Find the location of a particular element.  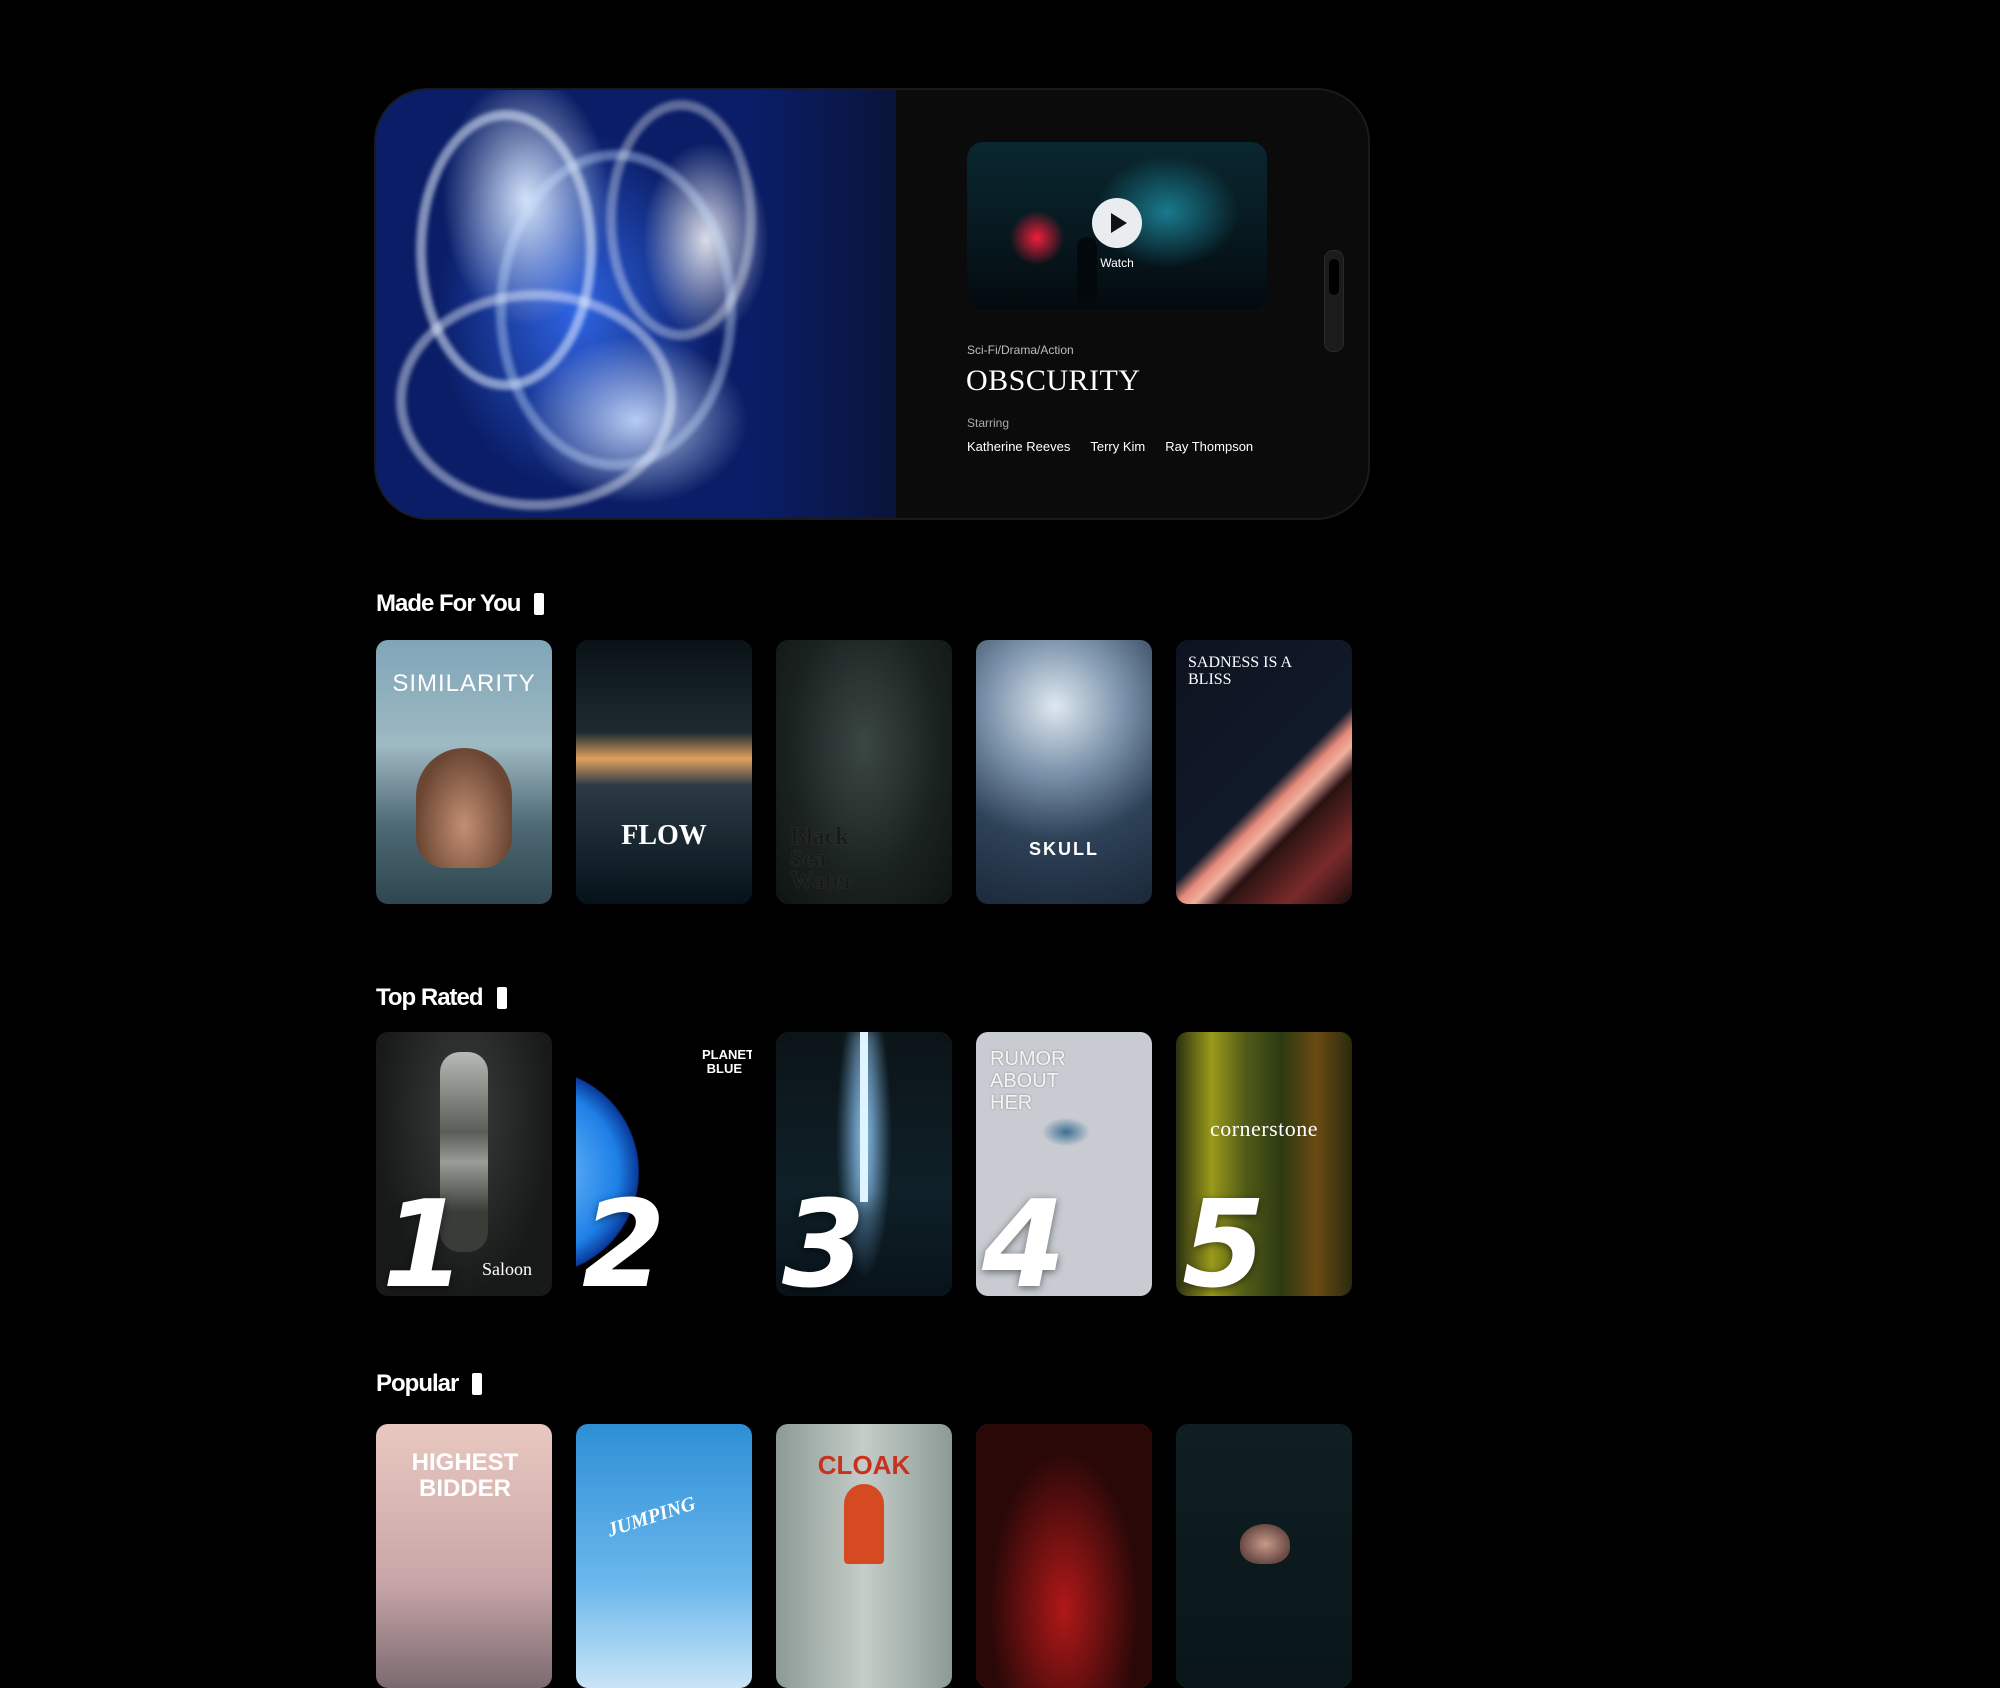

cast-list: Katherine Reeves Terry Kim Ray Thompson is located at coordinates (1110, 446).